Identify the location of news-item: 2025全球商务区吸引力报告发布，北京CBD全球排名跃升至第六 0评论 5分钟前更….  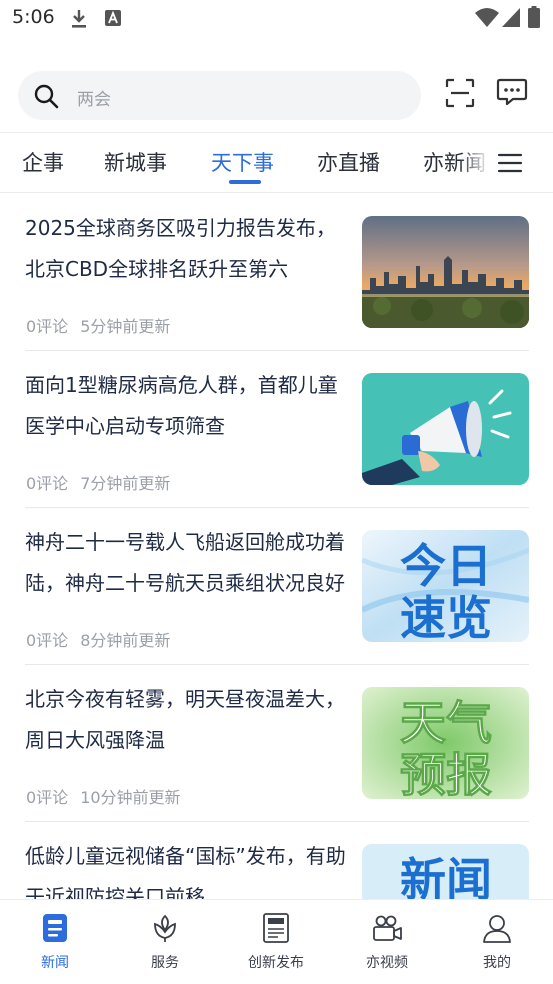
(277, 272).